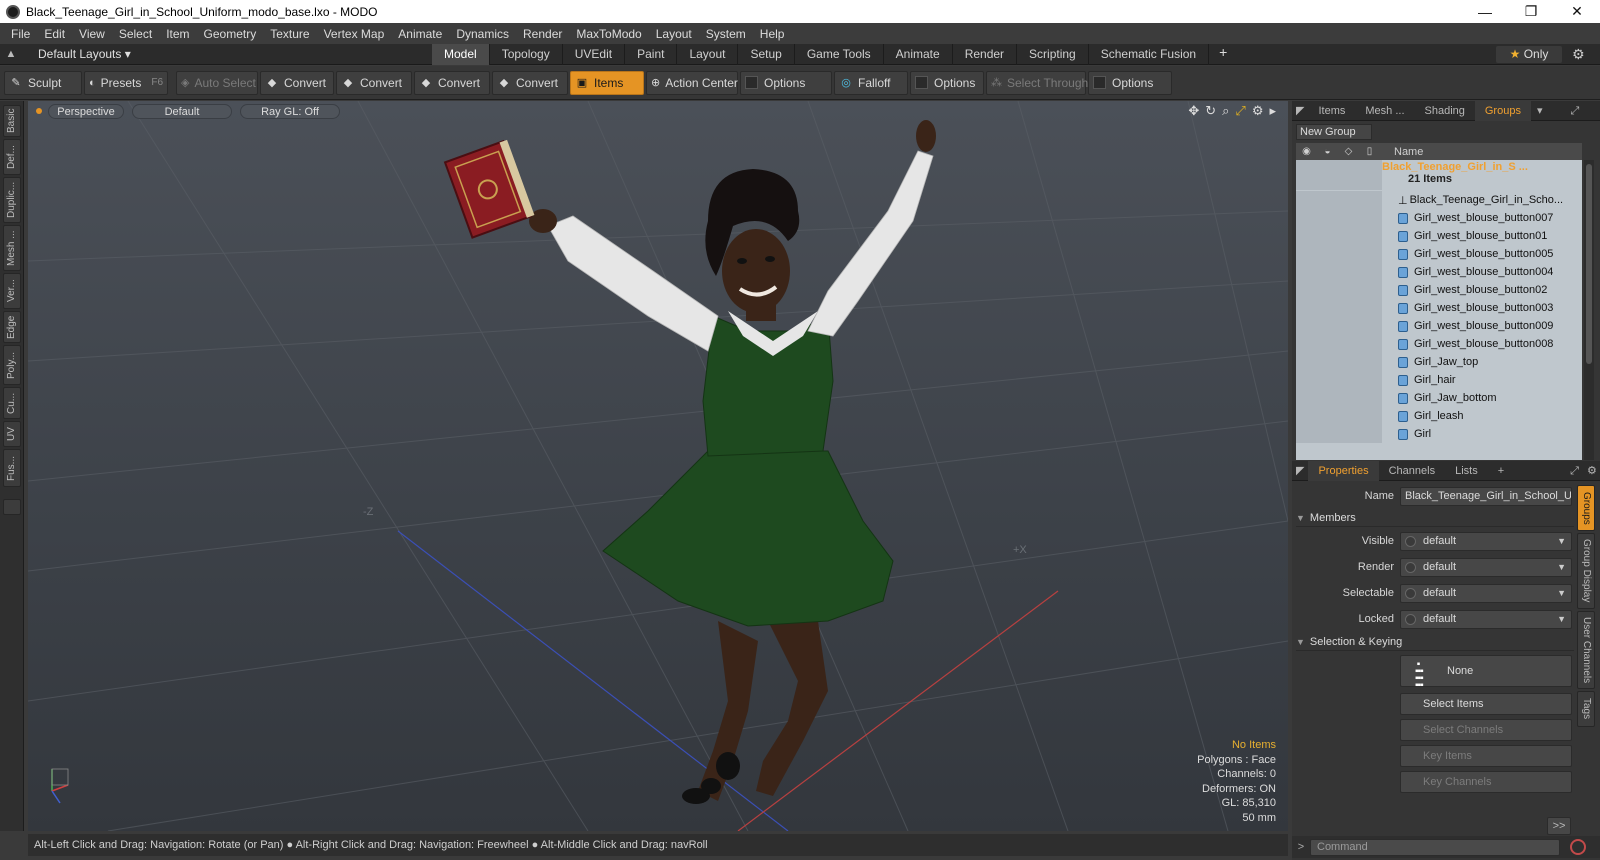 This screenshot has width=1600, height=860. I want to click on shading-selector: Default, so click(182, 111).